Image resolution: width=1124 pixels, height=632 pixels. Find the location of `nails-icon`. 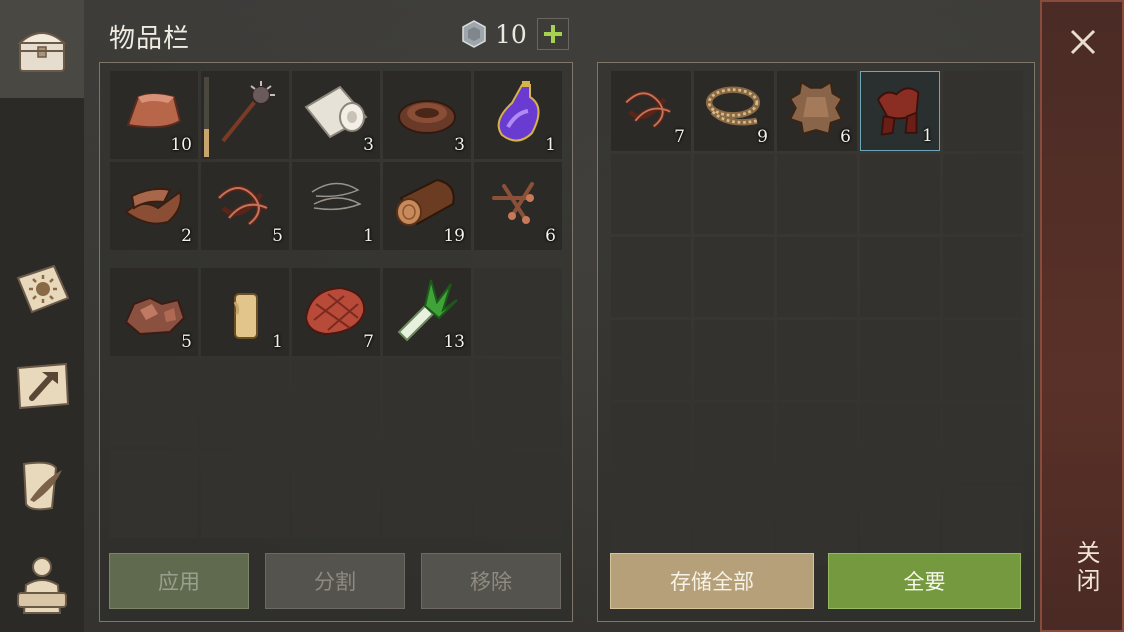

nails-icon is located at coordinates (513, 203).